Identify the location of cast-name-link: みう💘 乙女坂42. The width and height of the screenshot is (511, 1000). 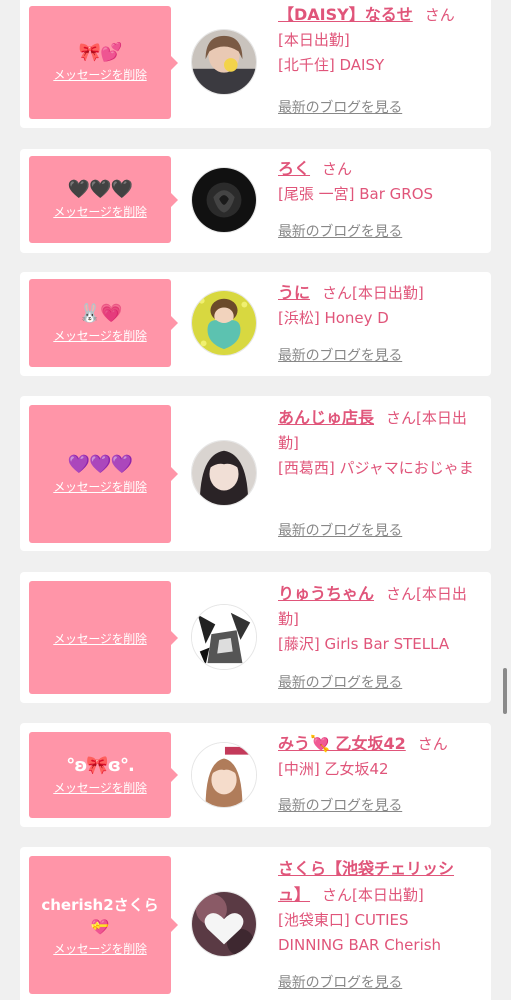
(342, 743).